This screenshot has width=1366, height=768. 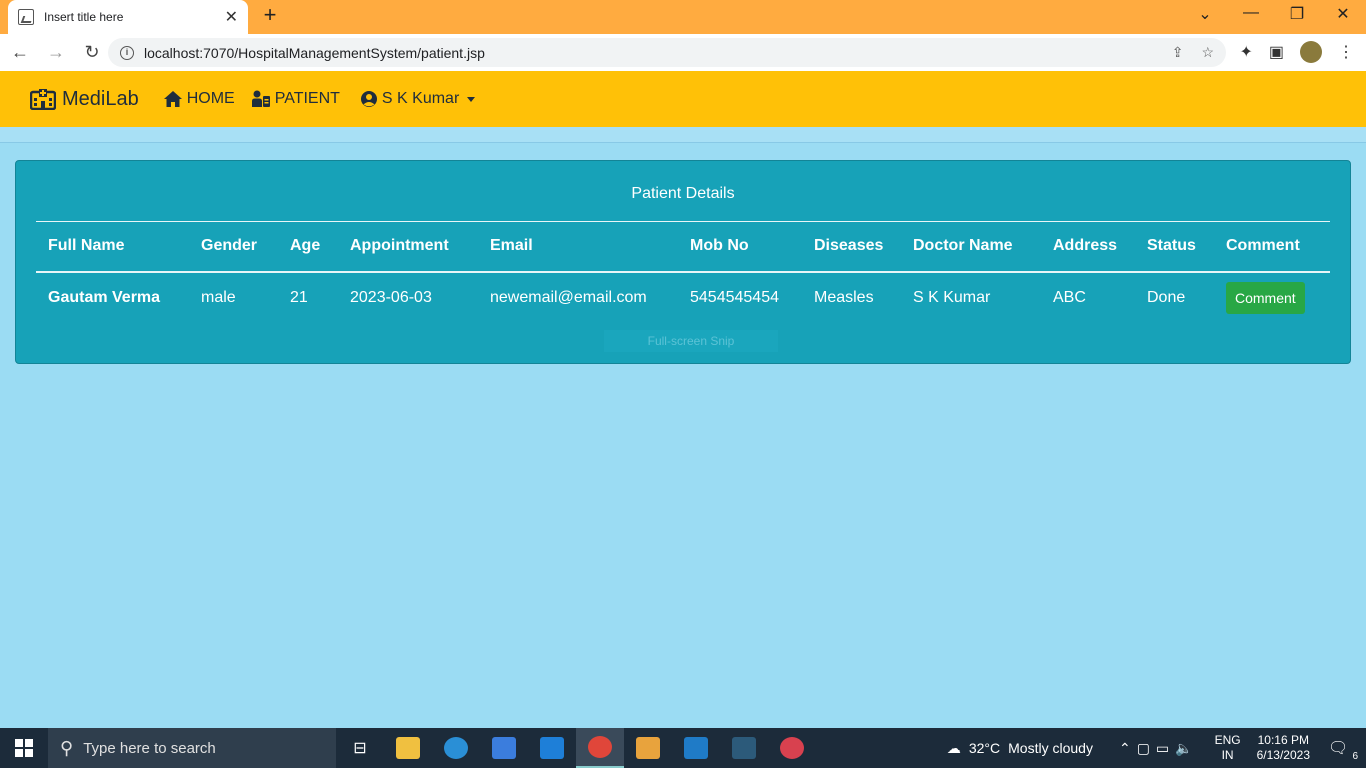 I want to click on nav-home: HOME, so click(x=199, y=99).